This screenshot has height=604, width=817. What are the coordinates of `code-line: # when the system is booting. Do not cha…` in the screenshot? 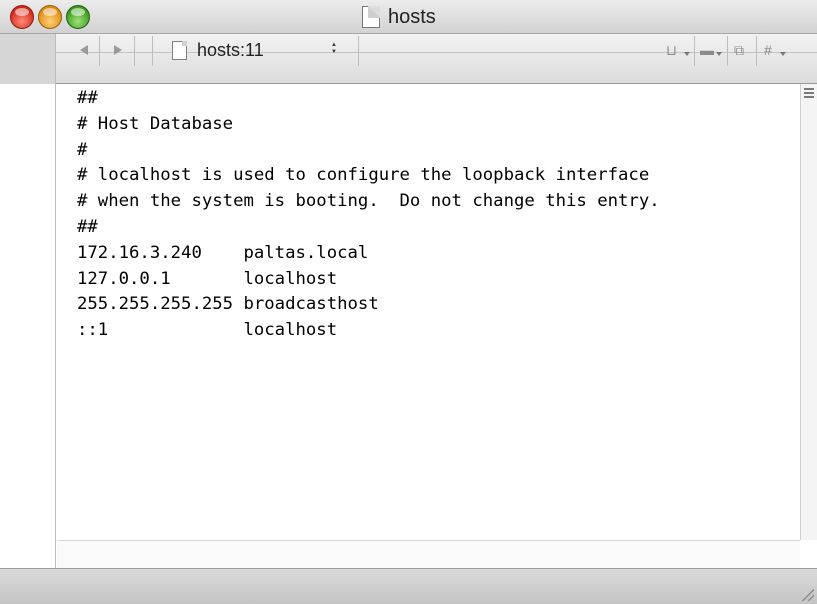 It's located at (438, 202).